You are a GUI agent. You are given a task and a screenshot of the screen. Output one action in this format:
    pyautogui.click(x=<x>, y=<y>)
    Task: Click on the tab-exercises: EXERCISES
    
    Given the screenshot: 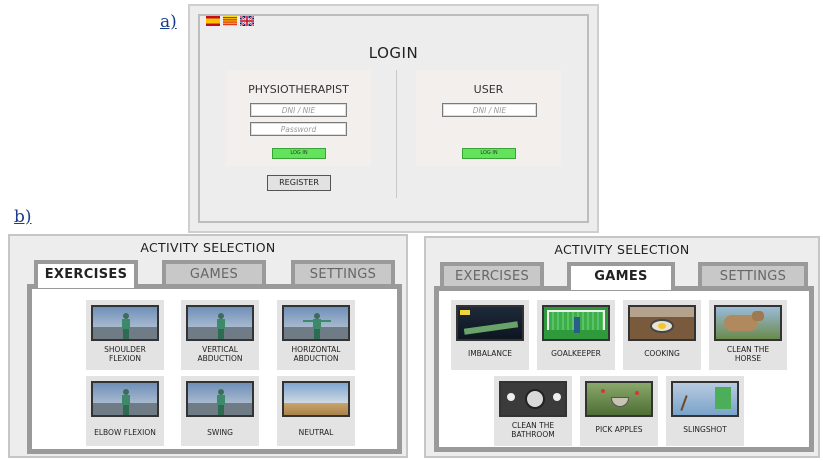 What is the action you would take?
    pyautogui.click(x=86, y=274)
    